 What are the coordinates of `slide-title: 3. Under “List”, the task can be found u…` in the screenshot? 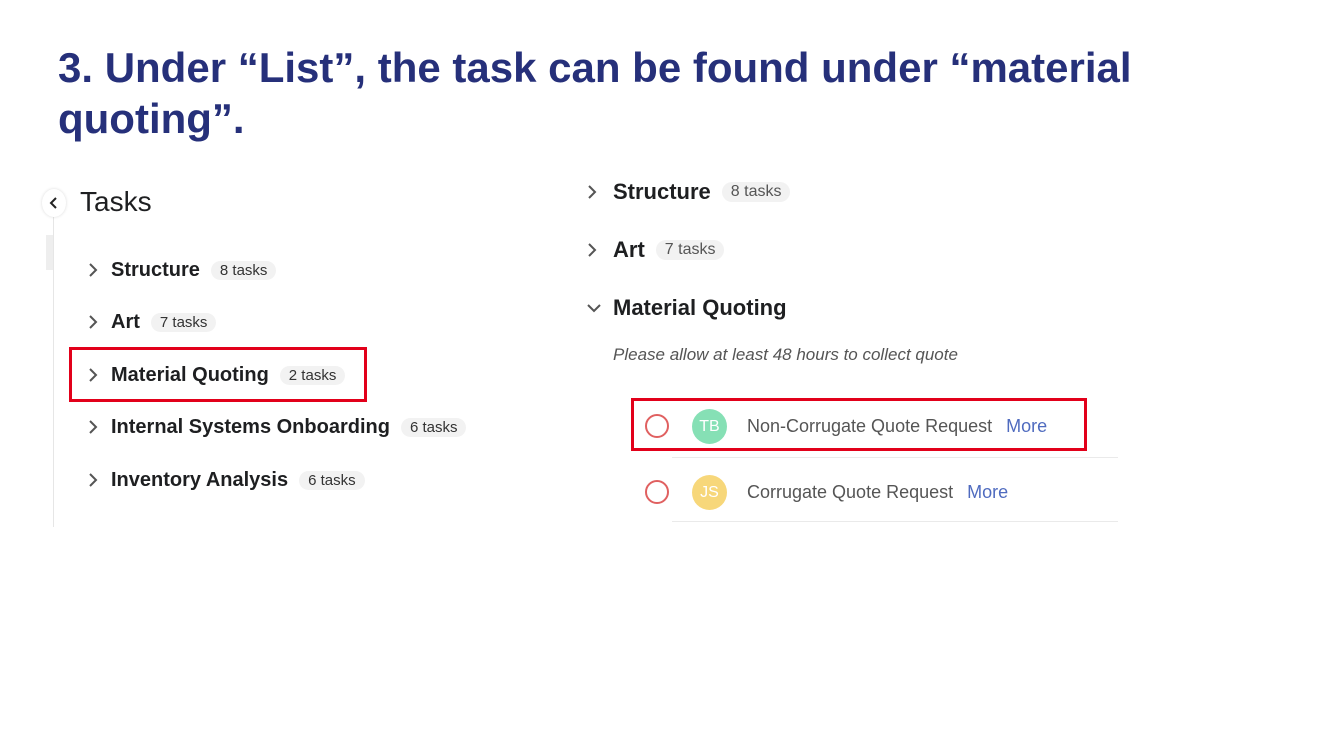 It's located at (595, 93).